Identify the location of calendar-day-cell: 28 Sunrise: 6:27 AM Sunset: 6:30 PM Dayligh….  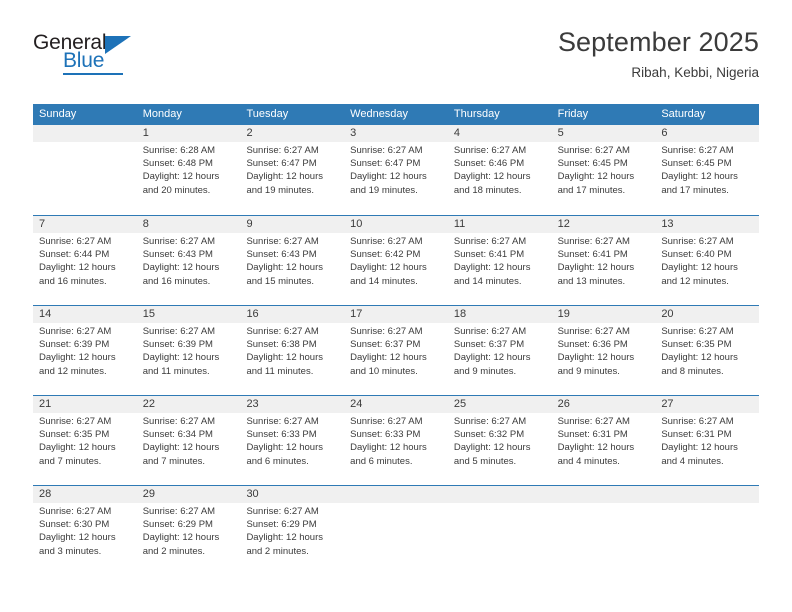
(85, 528).